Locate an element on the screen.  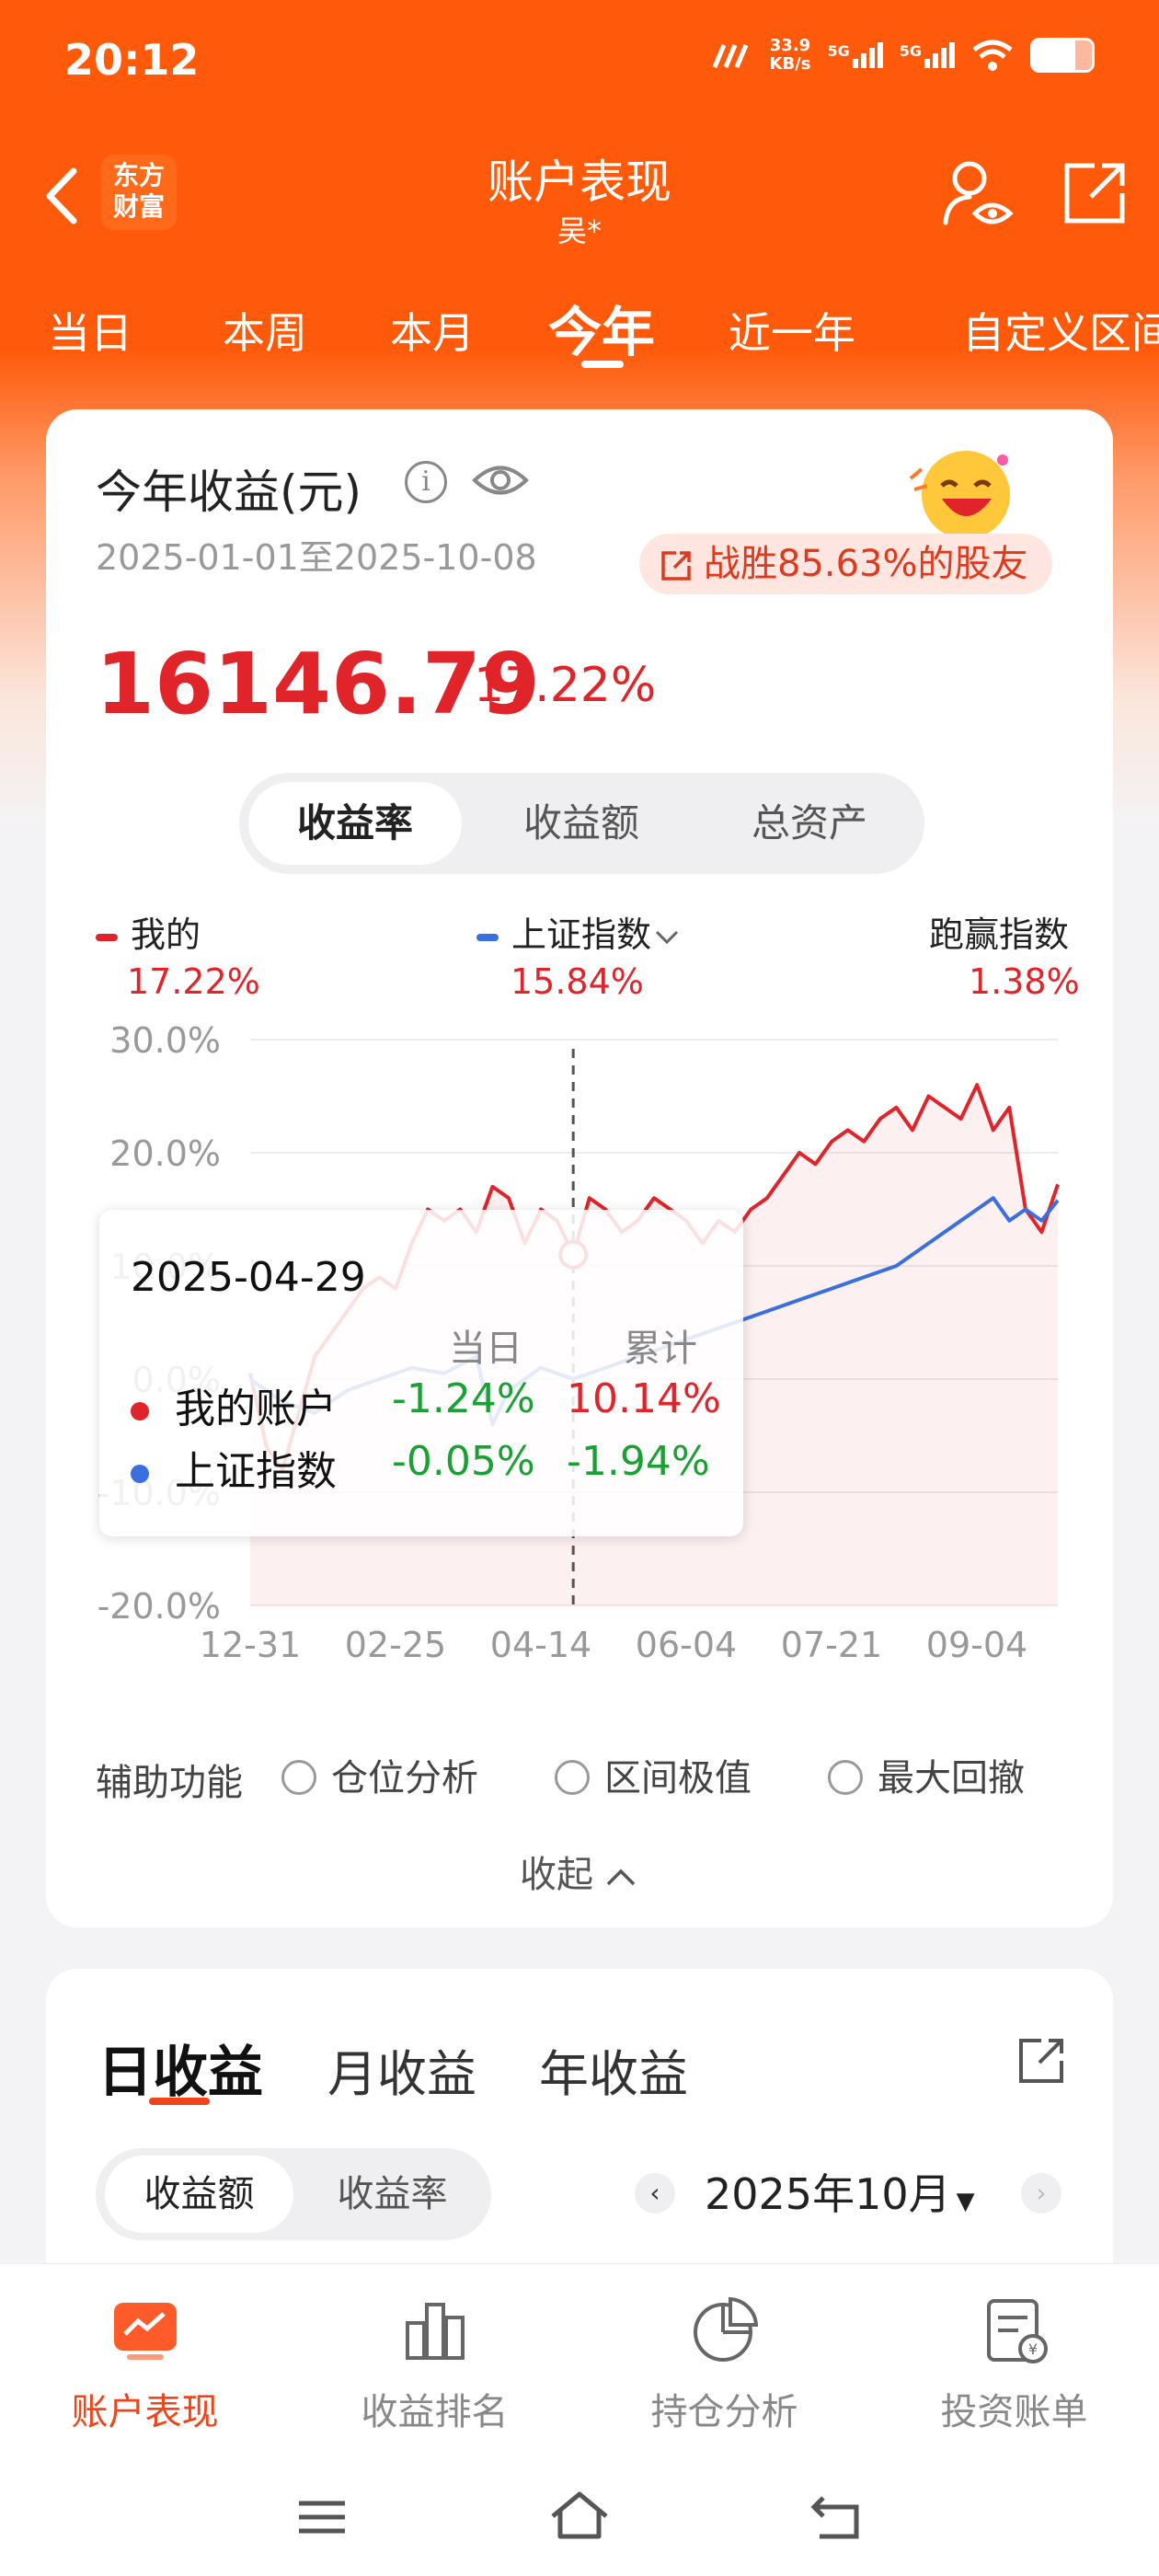
signal-1: 5G is located at coordinates (855, 55).